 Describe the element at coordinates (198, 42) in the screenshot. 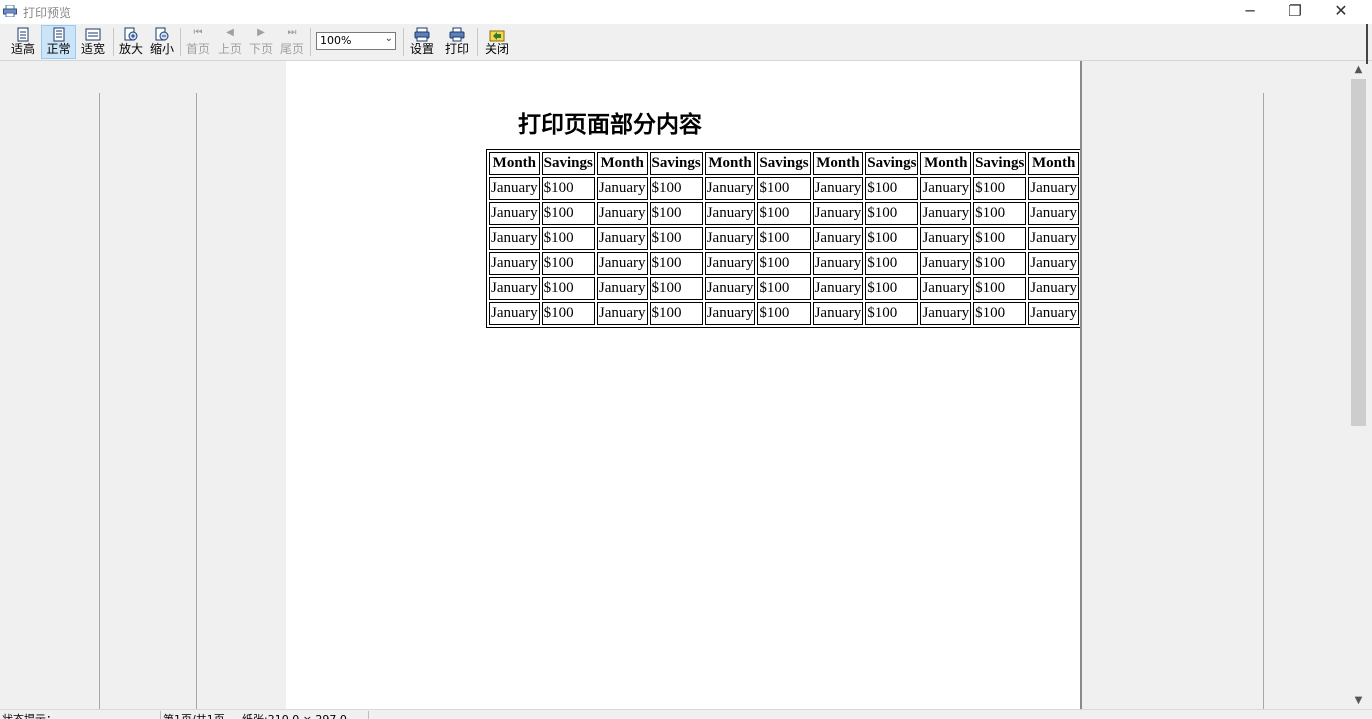

I see `first-page-button: ⏮ 首页` at that location.